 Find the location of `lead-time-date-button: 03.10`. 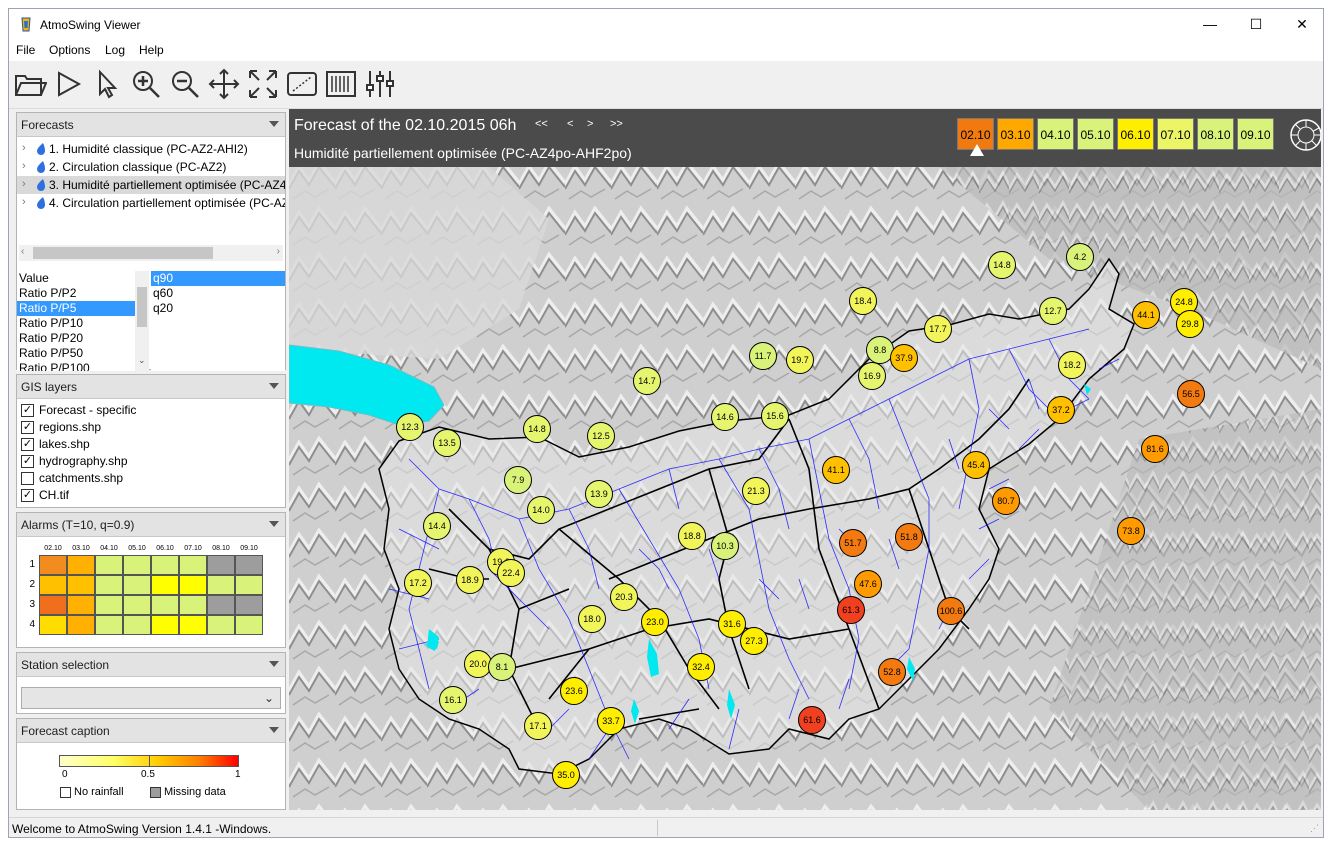

lead-time-date-button: 03.10 is located at coordinates (1015, 134).